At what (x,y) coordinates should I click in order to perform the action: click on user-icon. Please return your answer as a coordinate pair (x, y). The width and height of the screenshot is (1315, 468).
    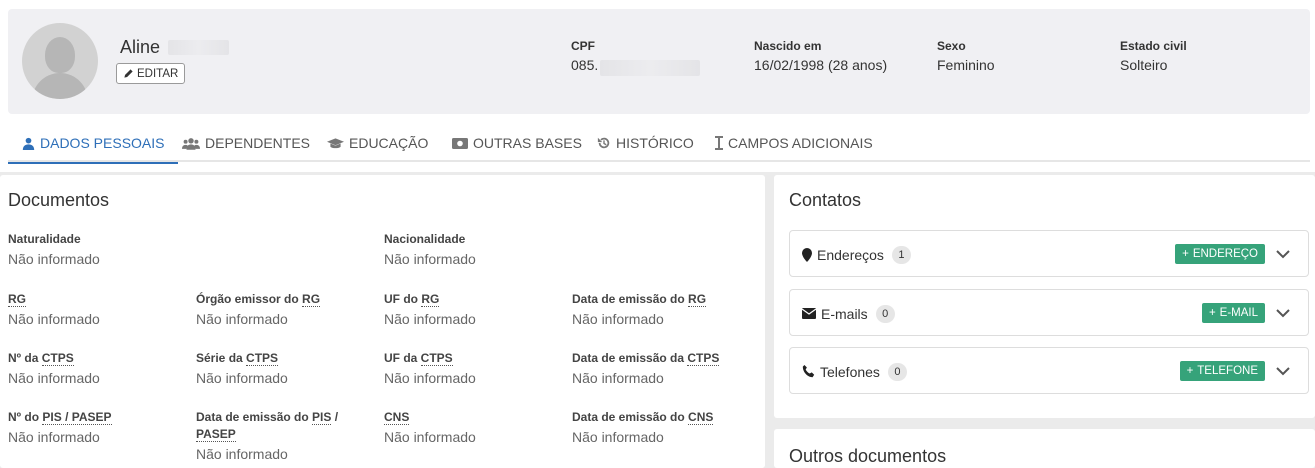
    Looking at the image, I should click on (28, 143).